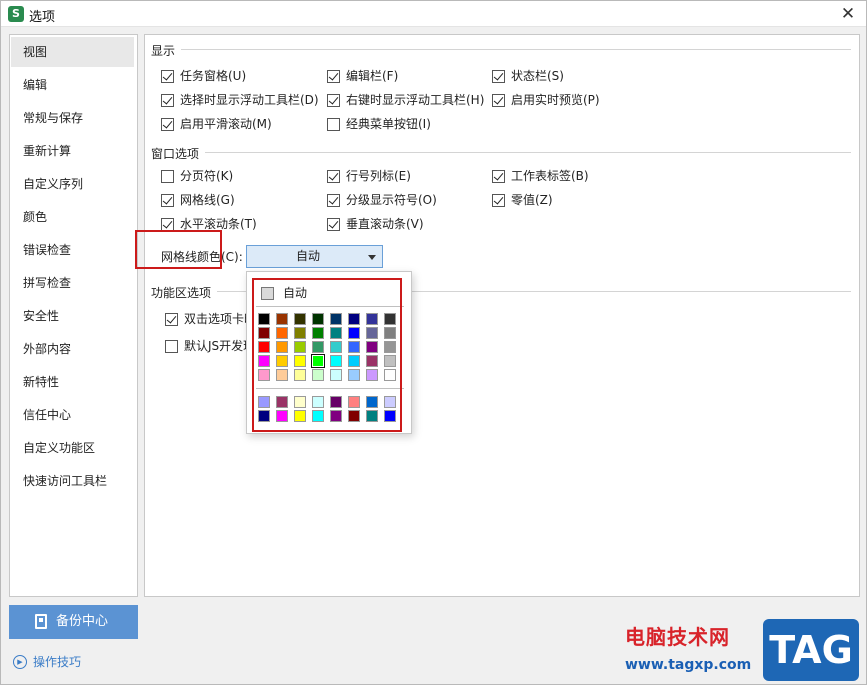  Describe the element at coordinates (72, 415) in the screenshot. I see `sidebar-item: 信任中心` at that location.